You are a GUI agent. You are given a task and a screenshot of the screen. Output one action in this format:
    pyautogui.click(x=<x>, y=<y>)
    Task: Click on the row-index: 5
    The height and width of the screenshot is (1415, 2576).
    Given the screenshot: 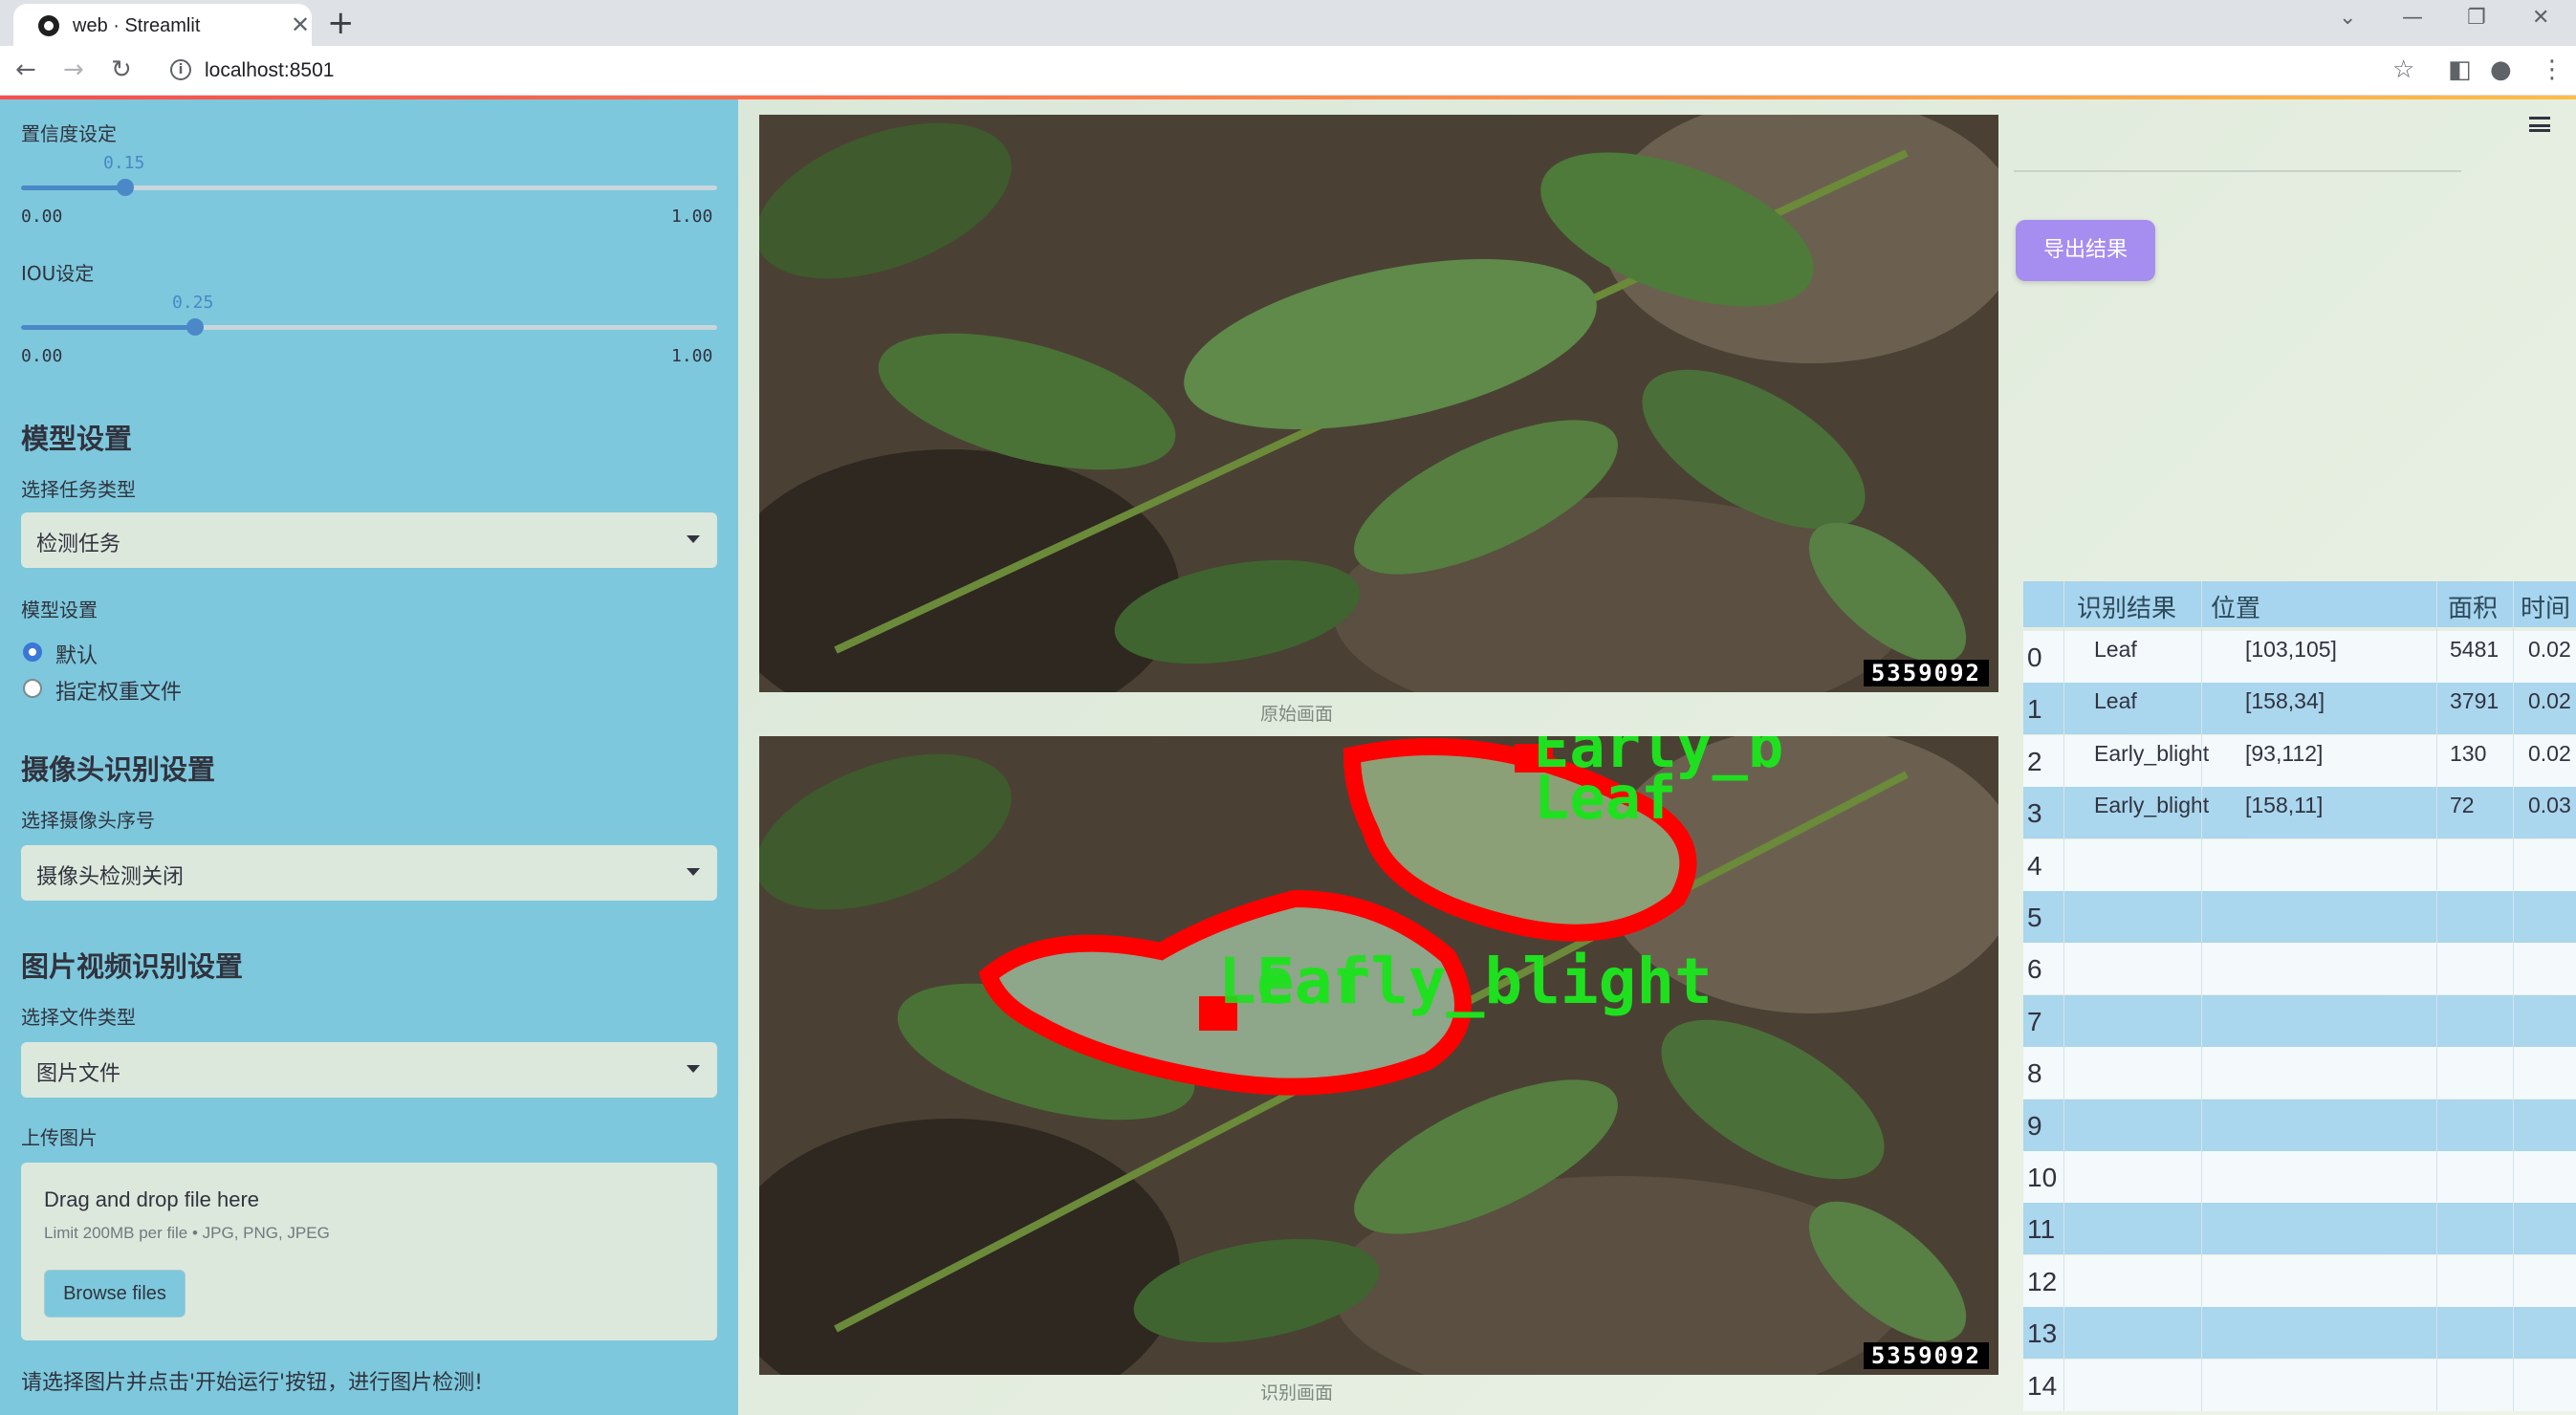 What is the action you would take?
    pyautogui.click(x=2034, y=917)
    